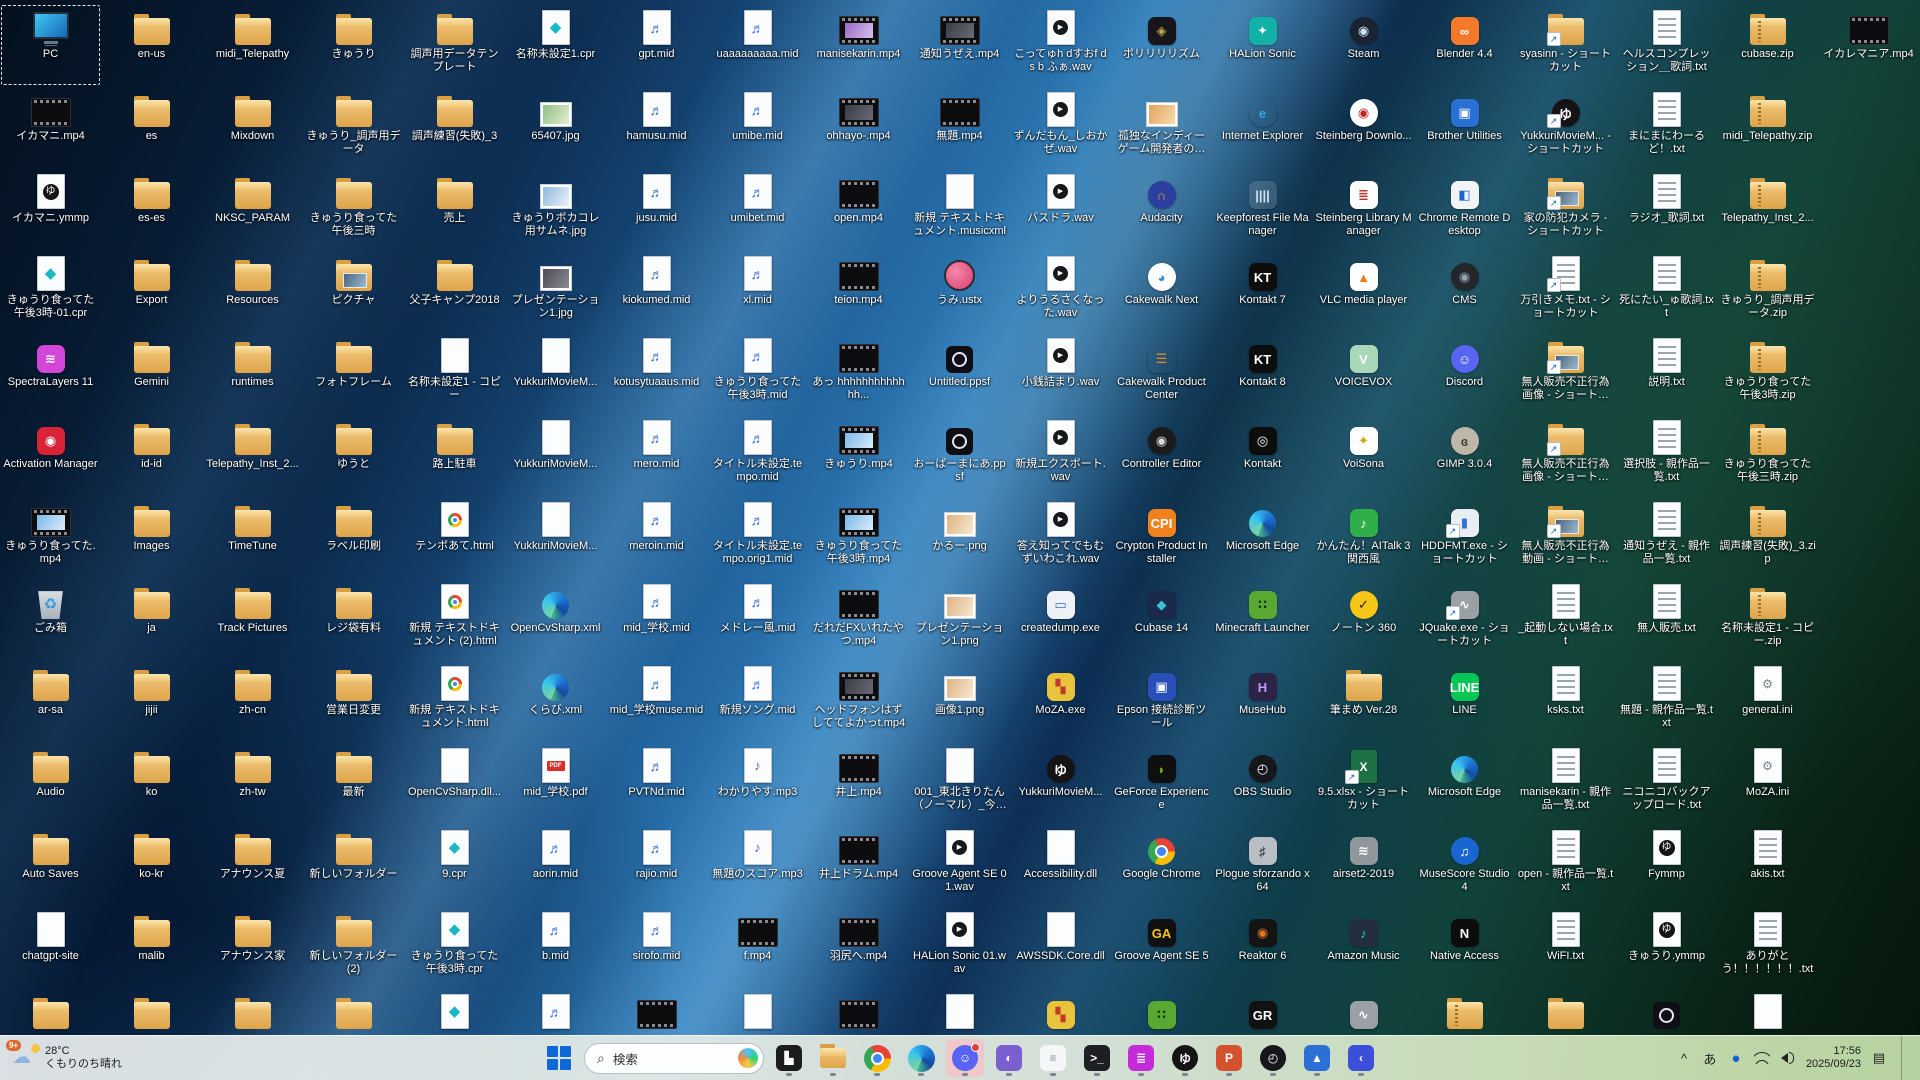  Describe the element at coordinates (858, 619) in the screenshot. I see `desktop-icon: だれだFXいれたやつ.mp4` at that location.